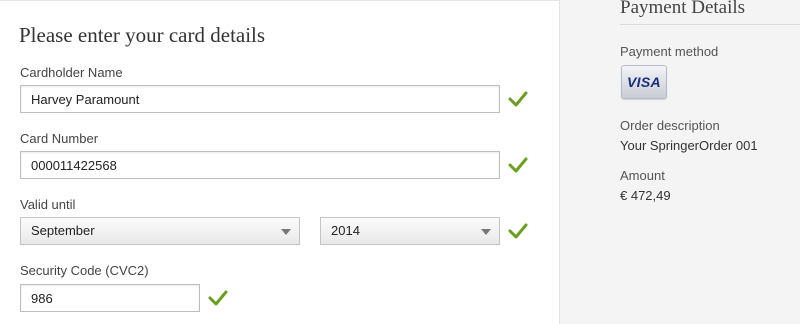 Image resolution: width=800 pixels, height=324 pixels. What do you see at coordinates (218, 298) in the screenshot?
I see `security-code-check-icon` at bounding box center [218, 298].